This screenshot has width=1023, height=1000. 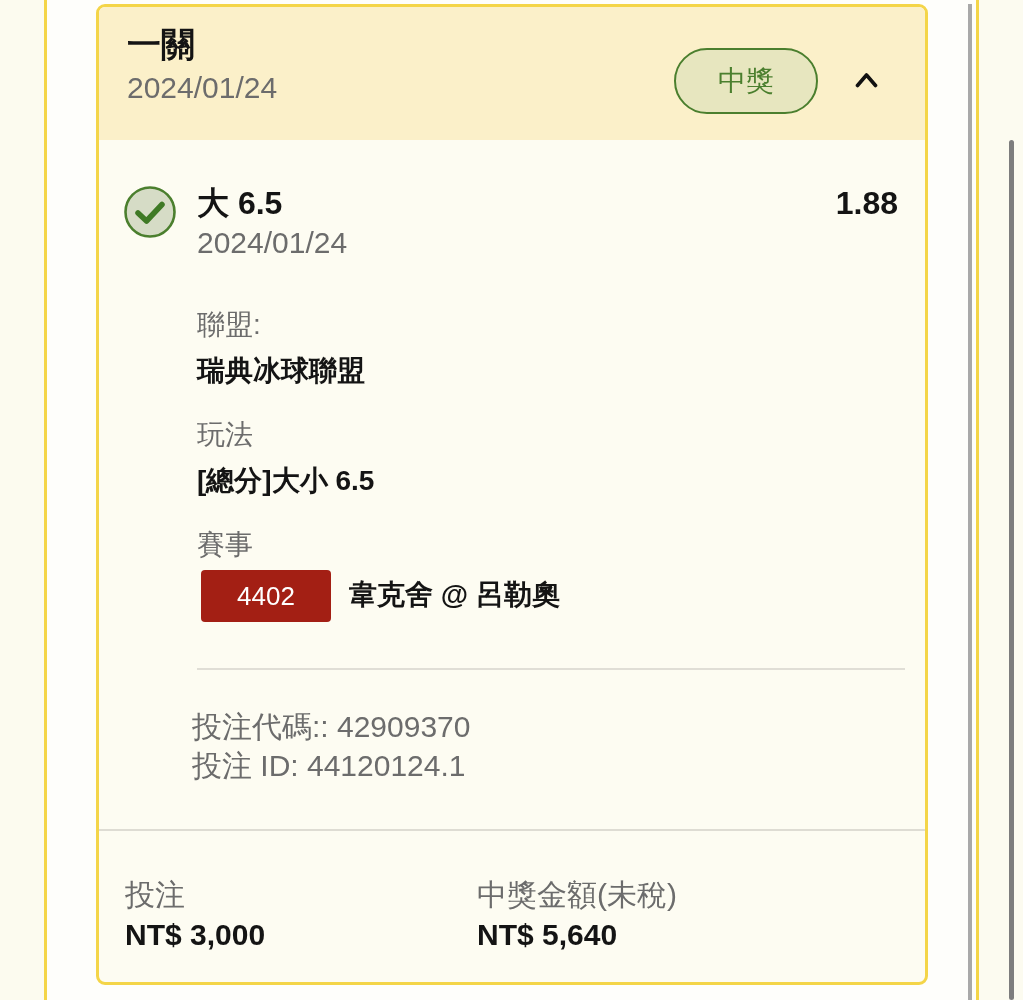 What do you see at coordinates (329, 766) in the screenshot?
I see `bet-reference: 投注 ID: 44120124.1` at bounding box center [329, 766].